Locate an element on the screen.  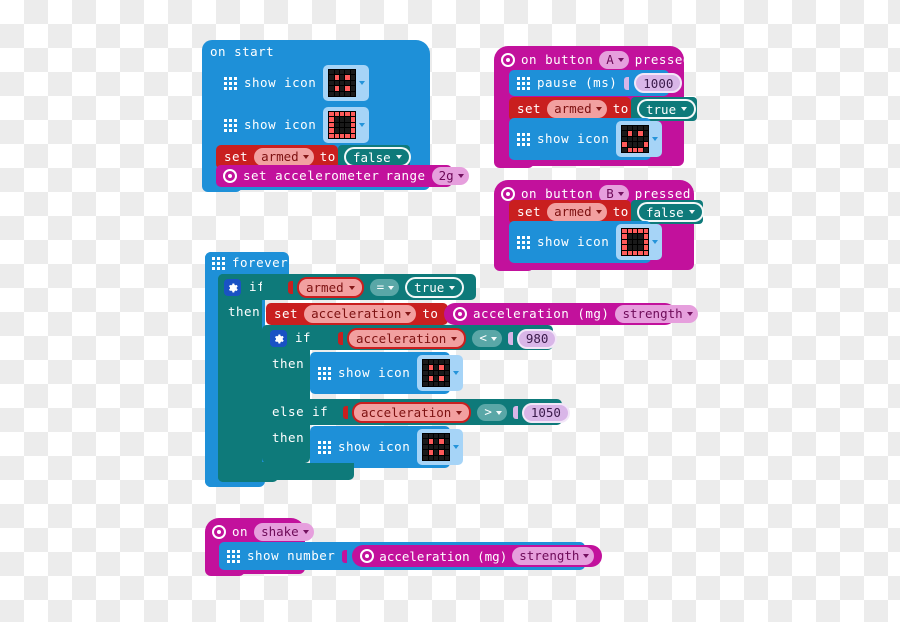
button-dropdown-a: A is located at coordinates (614, 60).